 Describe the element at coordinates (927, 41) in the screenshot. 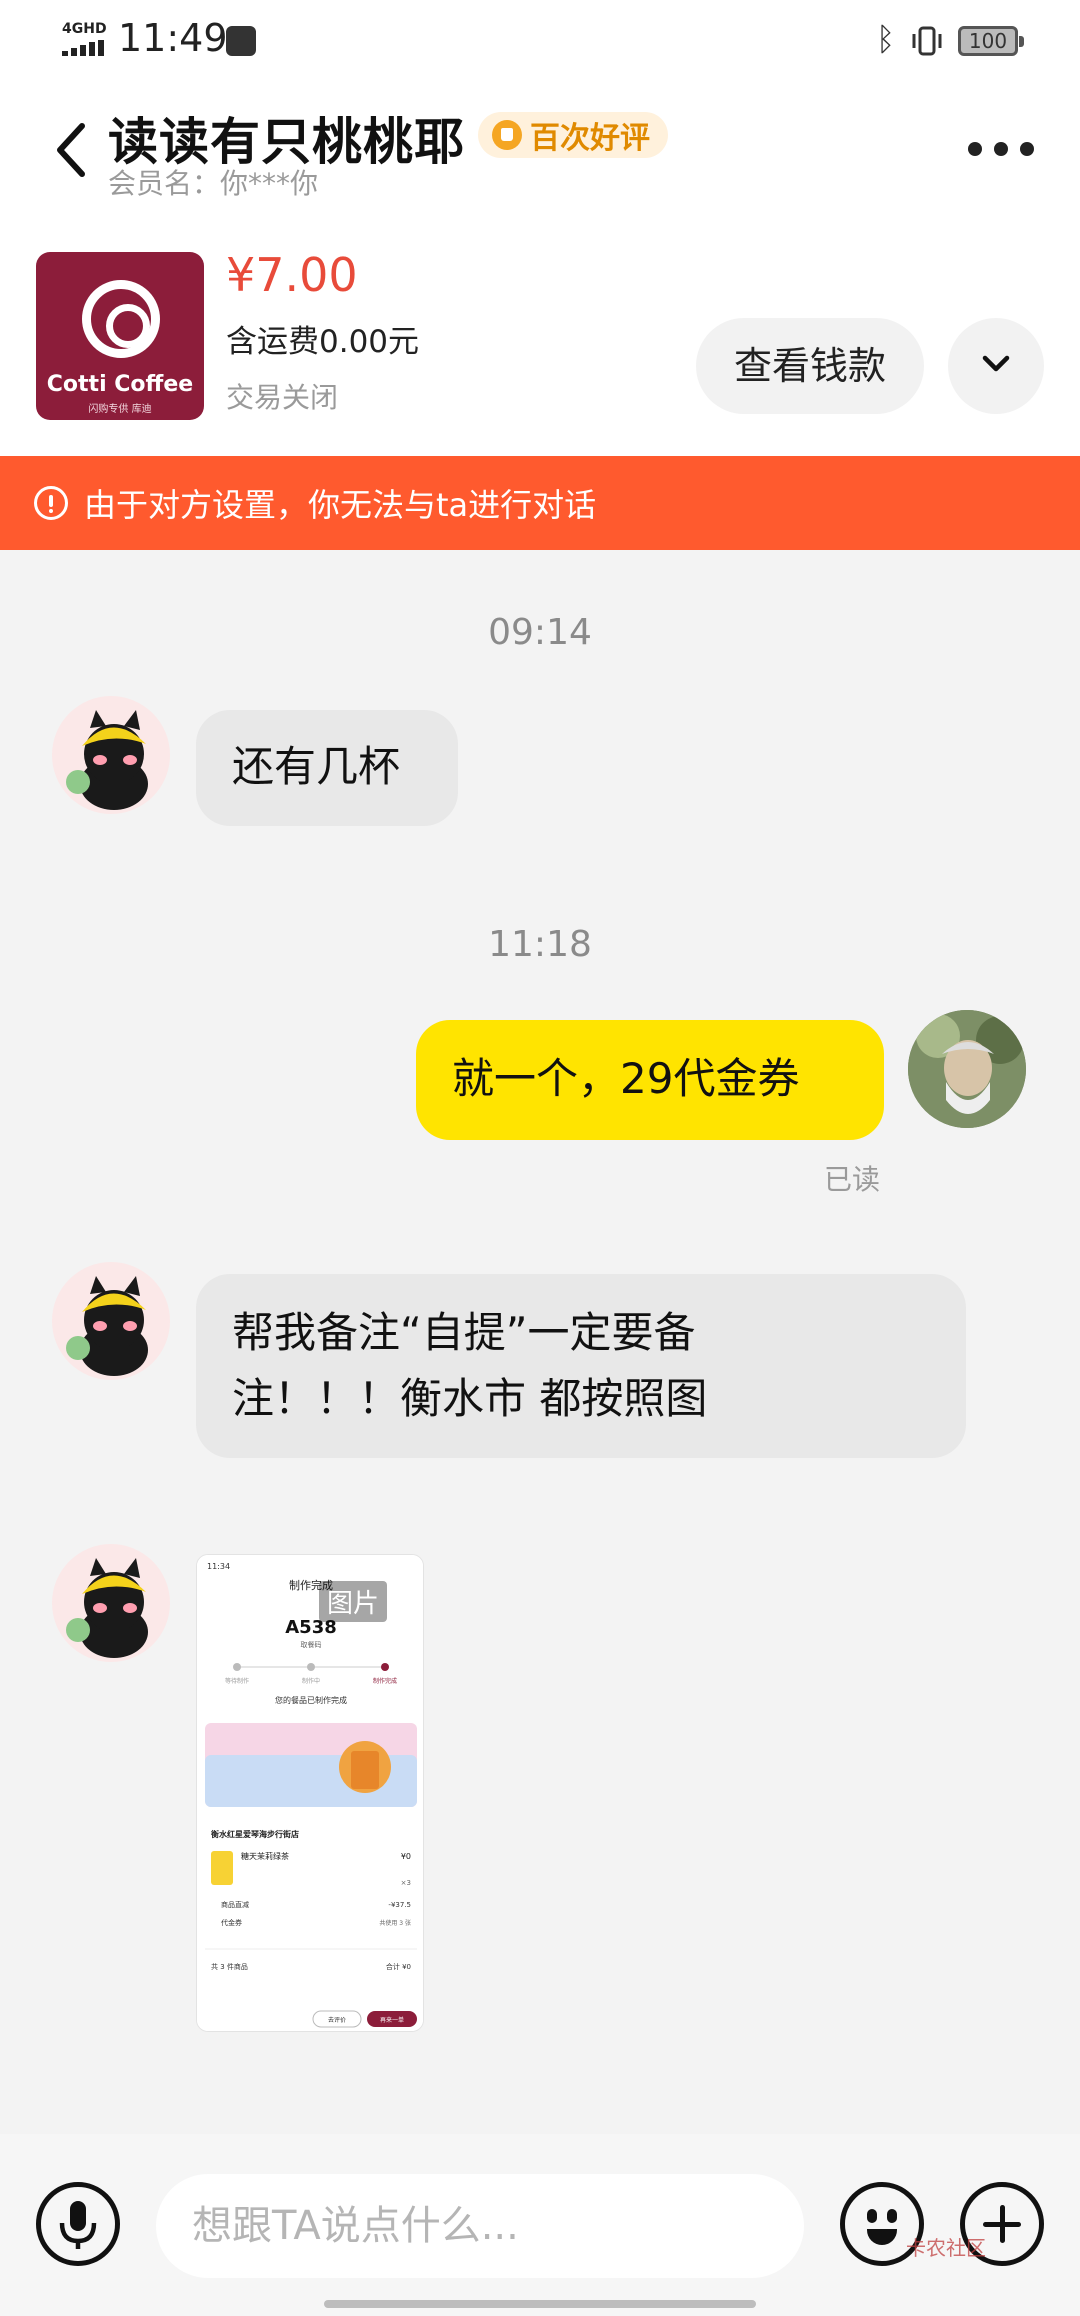

I see `vibrate-icon` at that location.